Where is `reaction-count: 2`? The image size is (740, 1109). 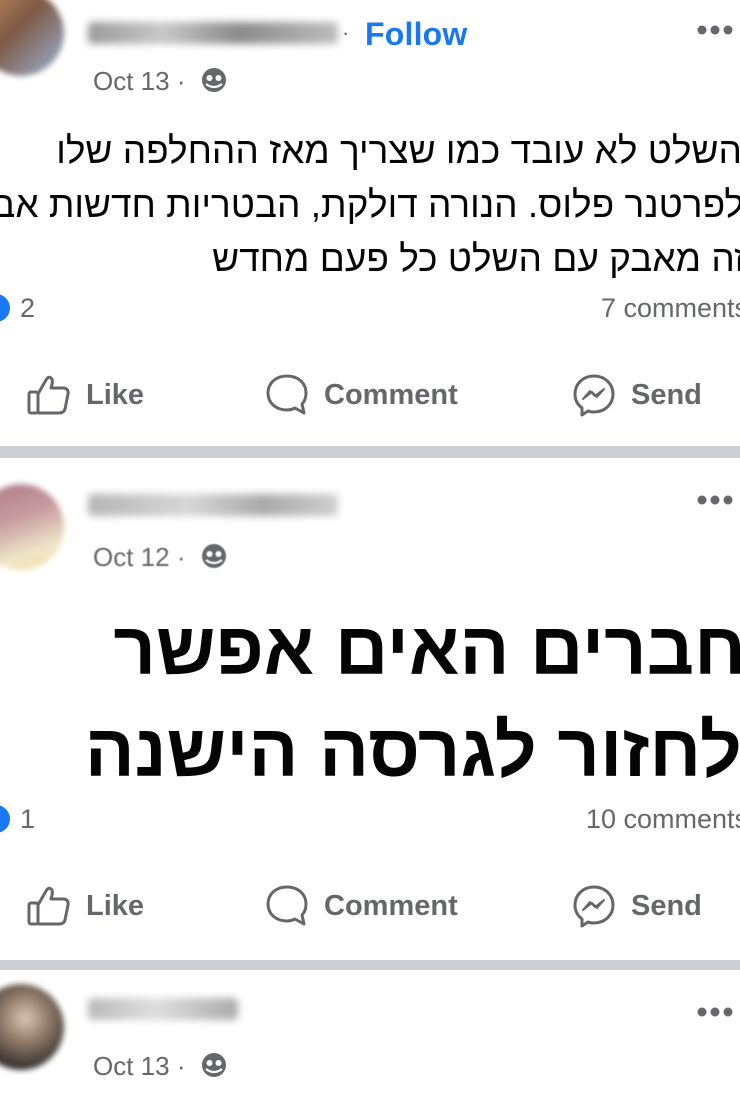 reaction-count: 2 is located at coordinates (27, 308).